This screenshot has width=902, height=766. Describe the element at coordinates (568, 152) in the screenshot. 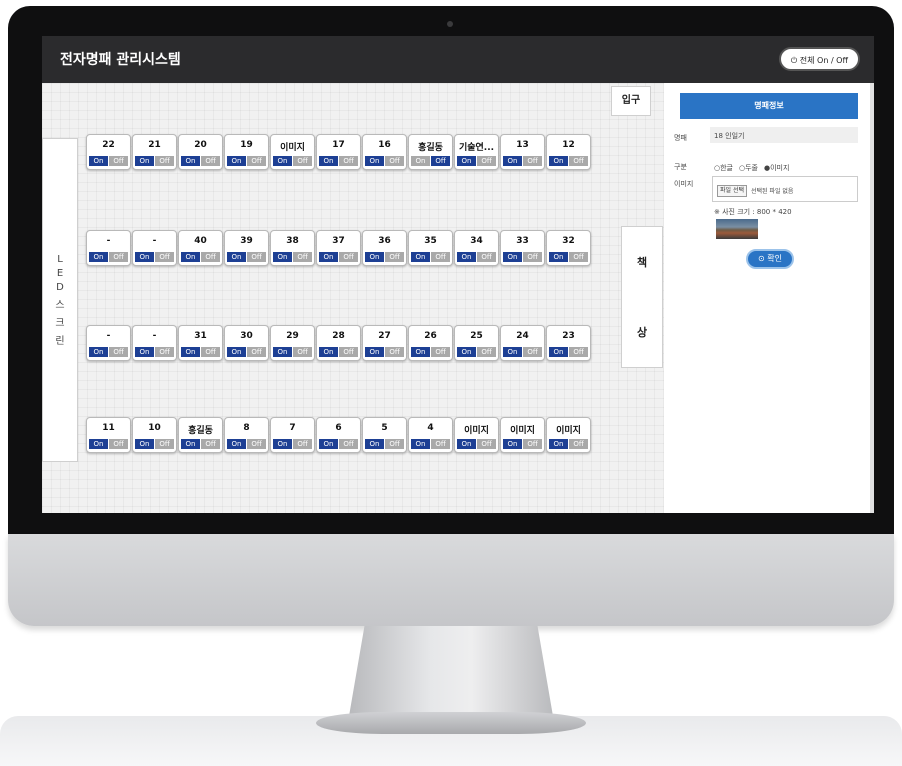

I see `seat-card: 12 On Off` at that location.